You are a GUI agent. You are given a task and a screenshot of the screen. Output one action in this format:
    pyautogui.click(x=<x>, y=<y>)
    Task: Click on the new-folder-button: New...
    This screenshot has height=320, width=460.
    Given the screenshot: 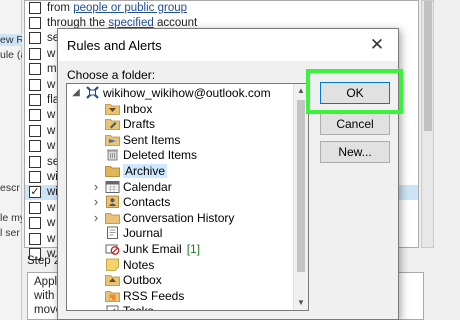 What is the action you would take?
    pyautogui.click(x=355, y=152)
    